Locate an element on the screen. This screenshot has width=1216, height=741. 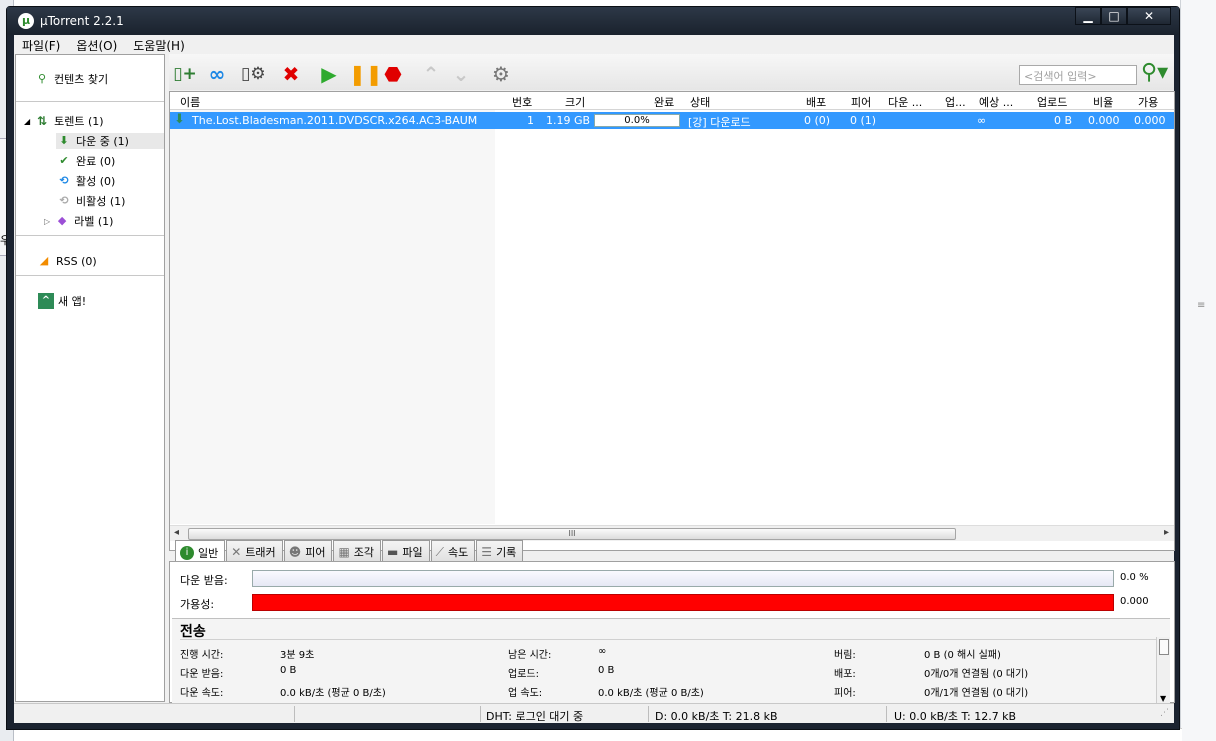
download-total: D: 0.0 kB/초 T: 21.8 kB is located at coordinates (716, 716).